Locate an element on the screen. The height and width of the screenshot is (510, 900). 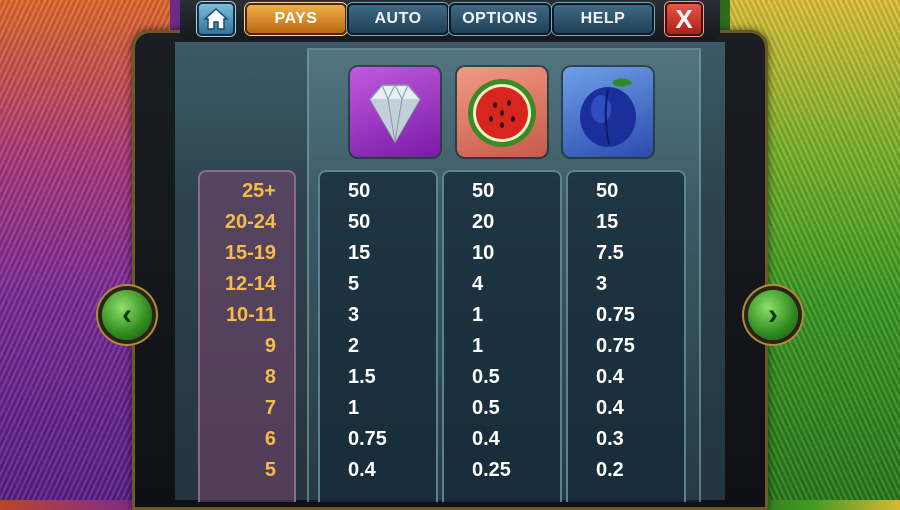
prev-page-button: ‹ is located at coordinates (127, 315).